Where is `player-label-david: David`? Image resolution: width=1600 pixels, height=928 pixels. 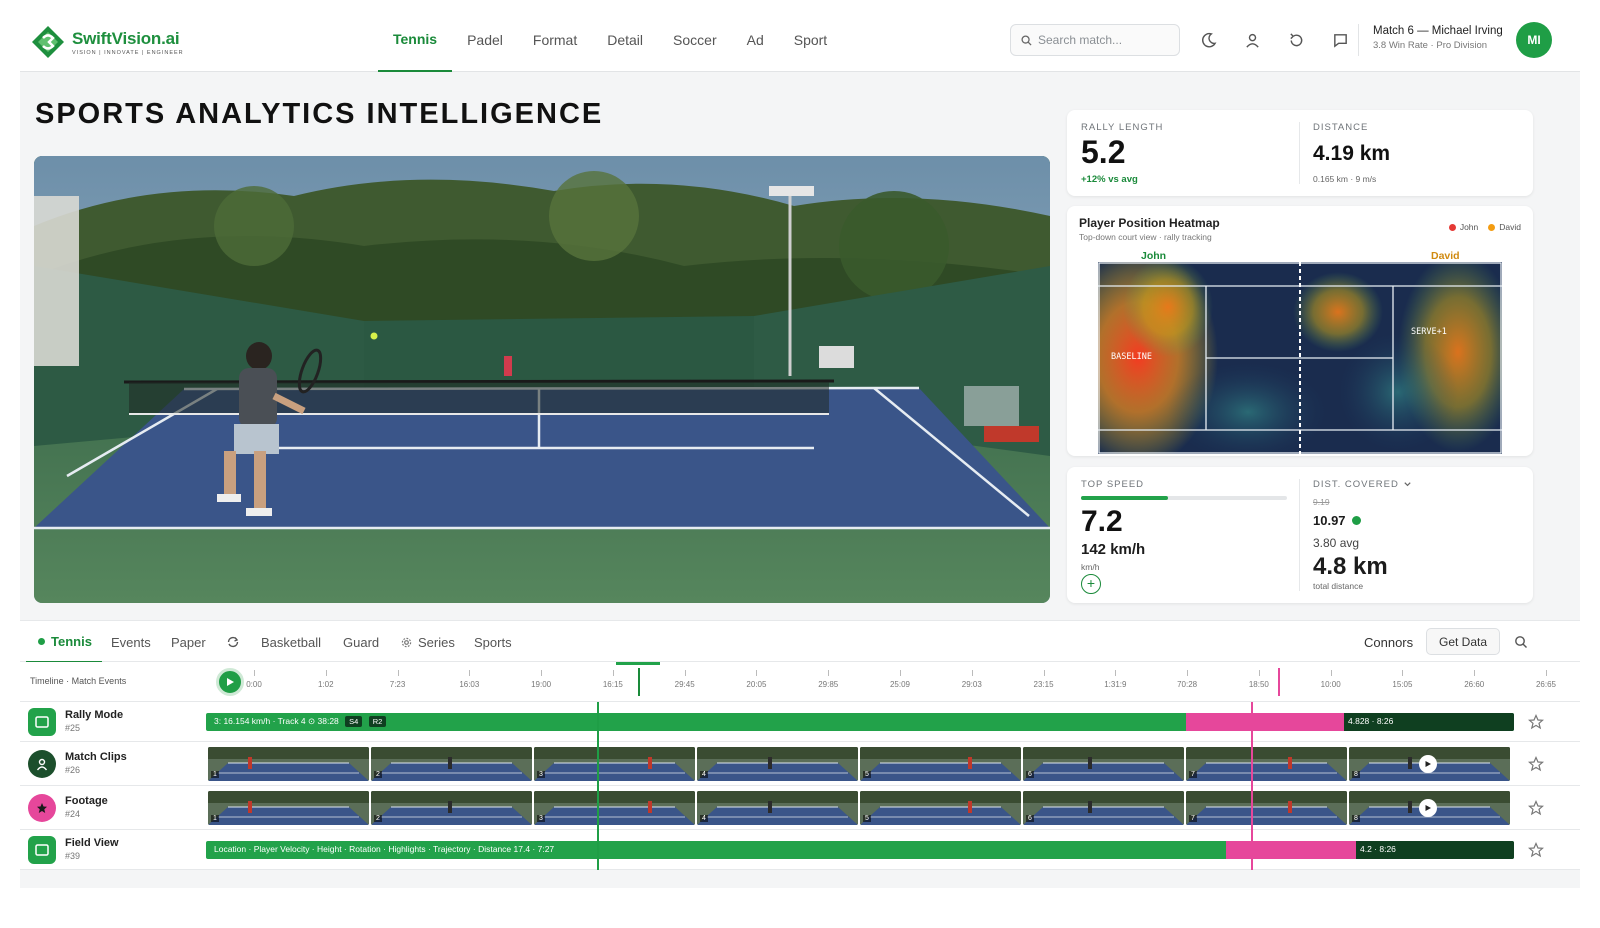
player-label-david: David is located at coordinates (1445, 256).